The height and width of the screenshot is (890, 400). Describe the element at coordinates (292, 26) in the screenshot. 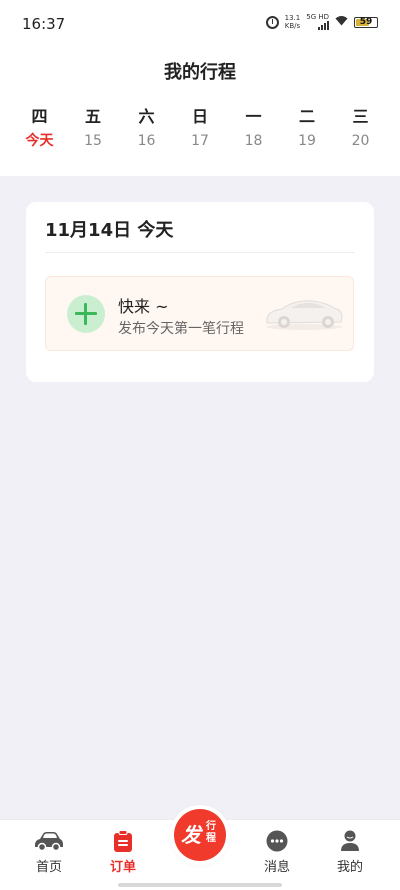

I see `network-speed-unit: KB/s` at that location.